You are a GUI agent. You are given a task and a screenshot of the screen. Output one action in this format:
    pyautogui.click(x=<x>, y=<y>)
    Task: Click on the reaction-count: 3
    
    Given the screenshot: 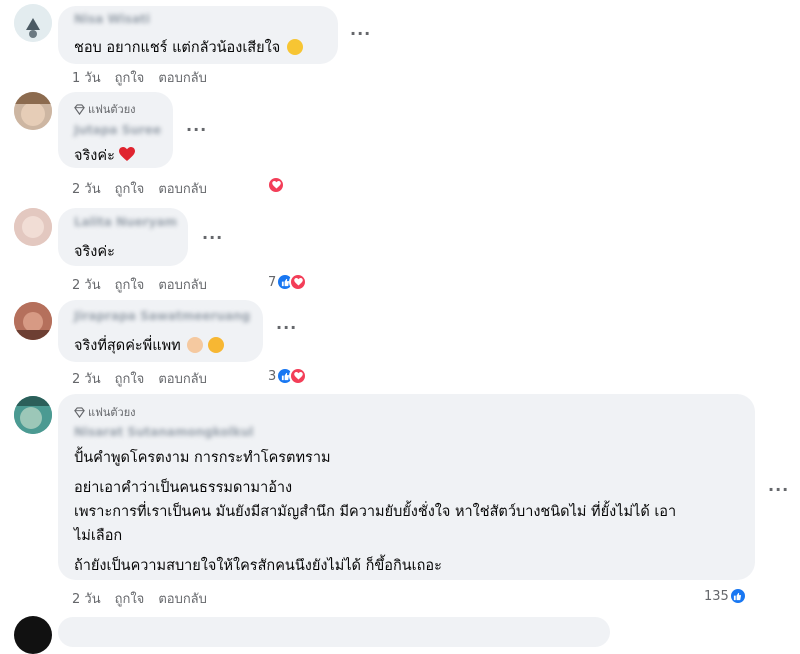 What is the action you would take?
    pyautogui.click(x=272, y=376)
    